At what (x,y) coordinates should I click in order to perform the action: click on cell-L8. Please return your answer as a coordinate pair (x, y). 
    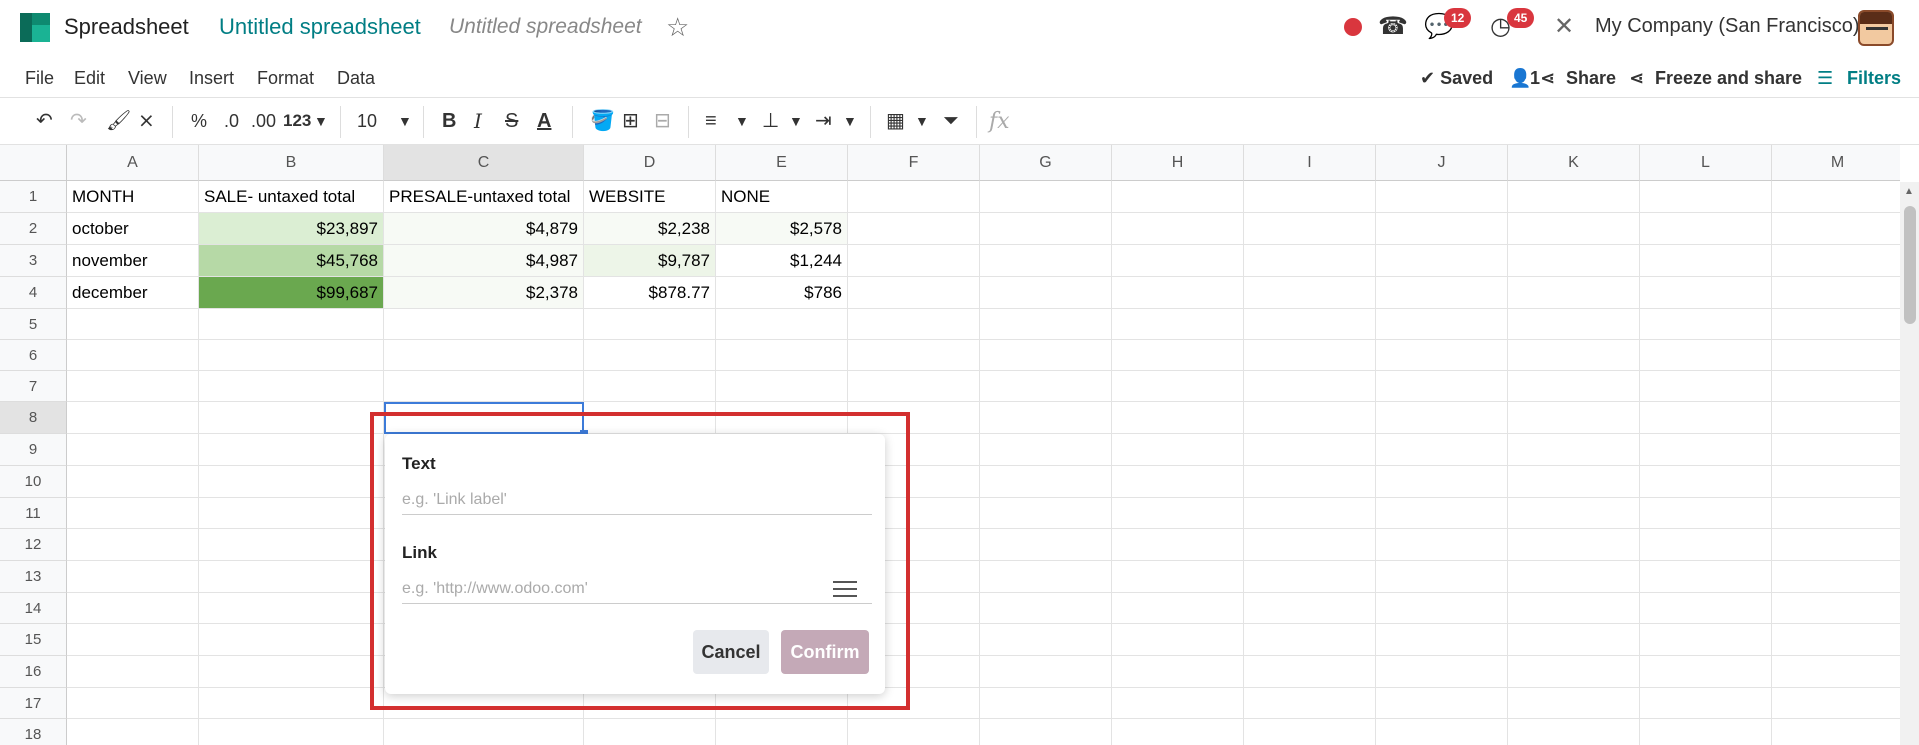
    Looking at the image, I should click on (1706, 418).